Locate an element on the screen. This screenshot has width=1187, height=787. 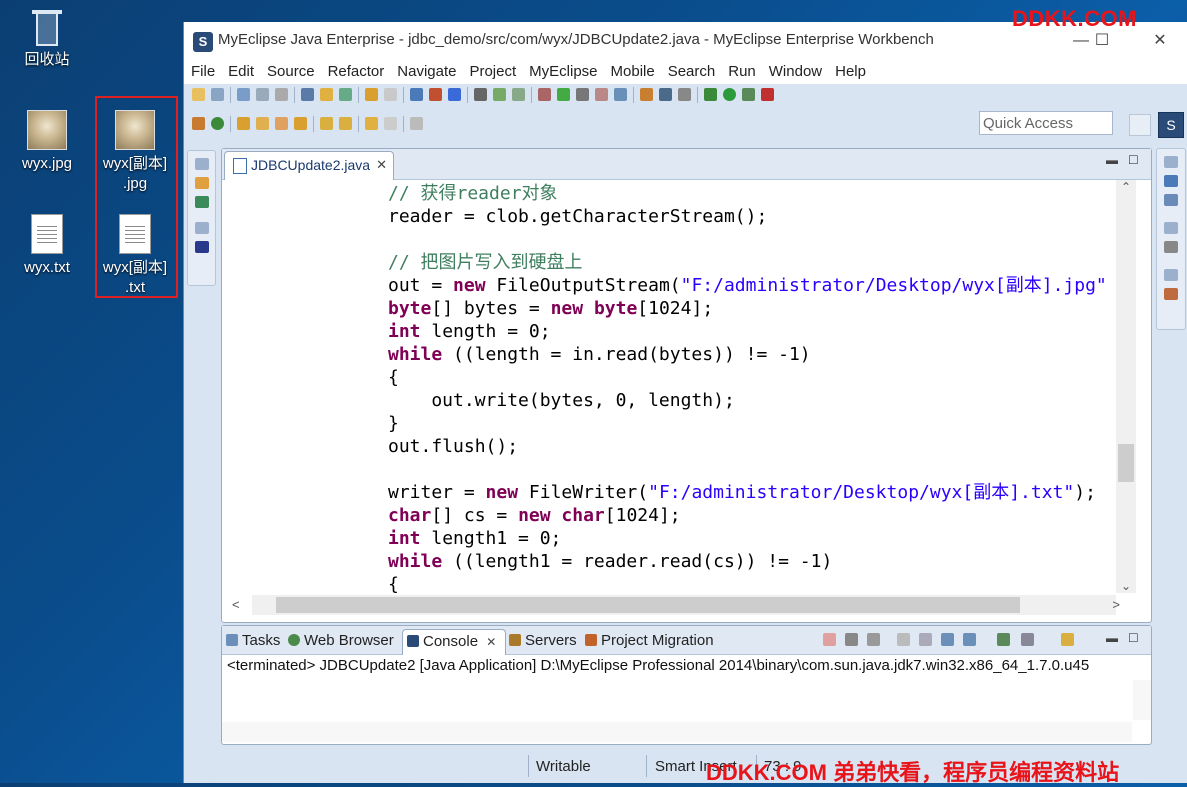
tab-web-browser: Web Browser is located at coordinates (341, 641).